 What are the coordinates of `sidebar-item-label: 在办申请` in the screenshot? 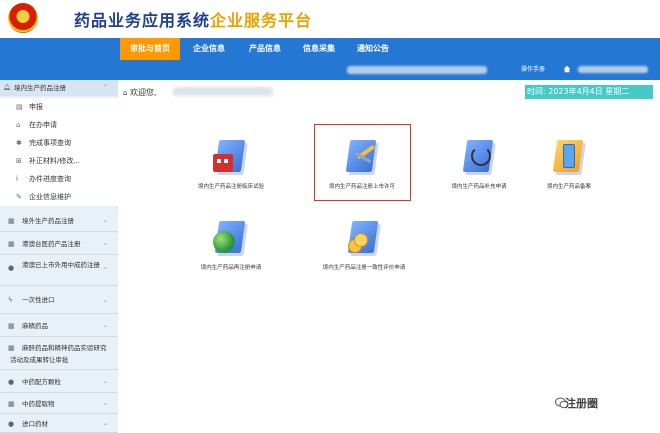 It's located at (43, 125).